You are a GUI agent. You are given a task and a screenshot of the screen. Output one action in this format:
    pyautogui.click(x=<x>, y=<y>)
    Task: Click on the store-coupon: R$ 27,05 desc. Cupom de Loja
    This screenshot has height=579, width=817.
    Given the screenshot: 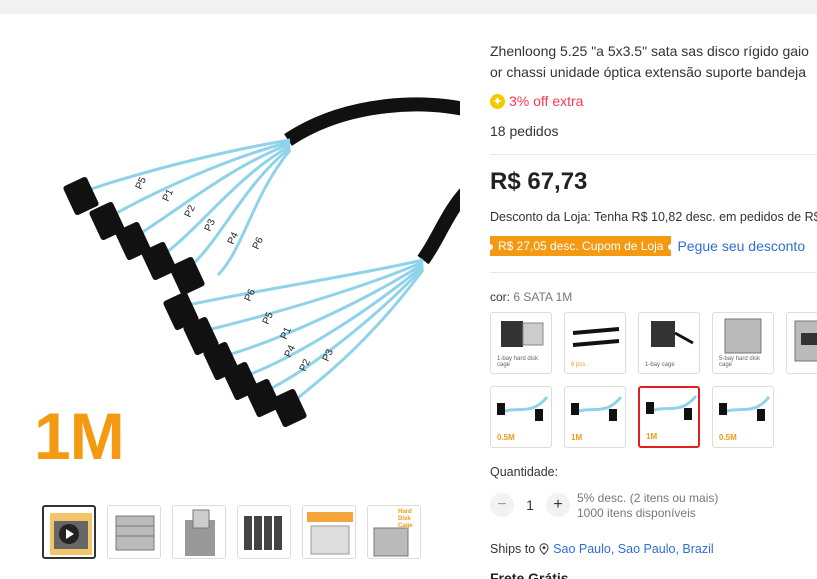 What is the action you would take?
    pyautogui.click(x=582, y=246)
    